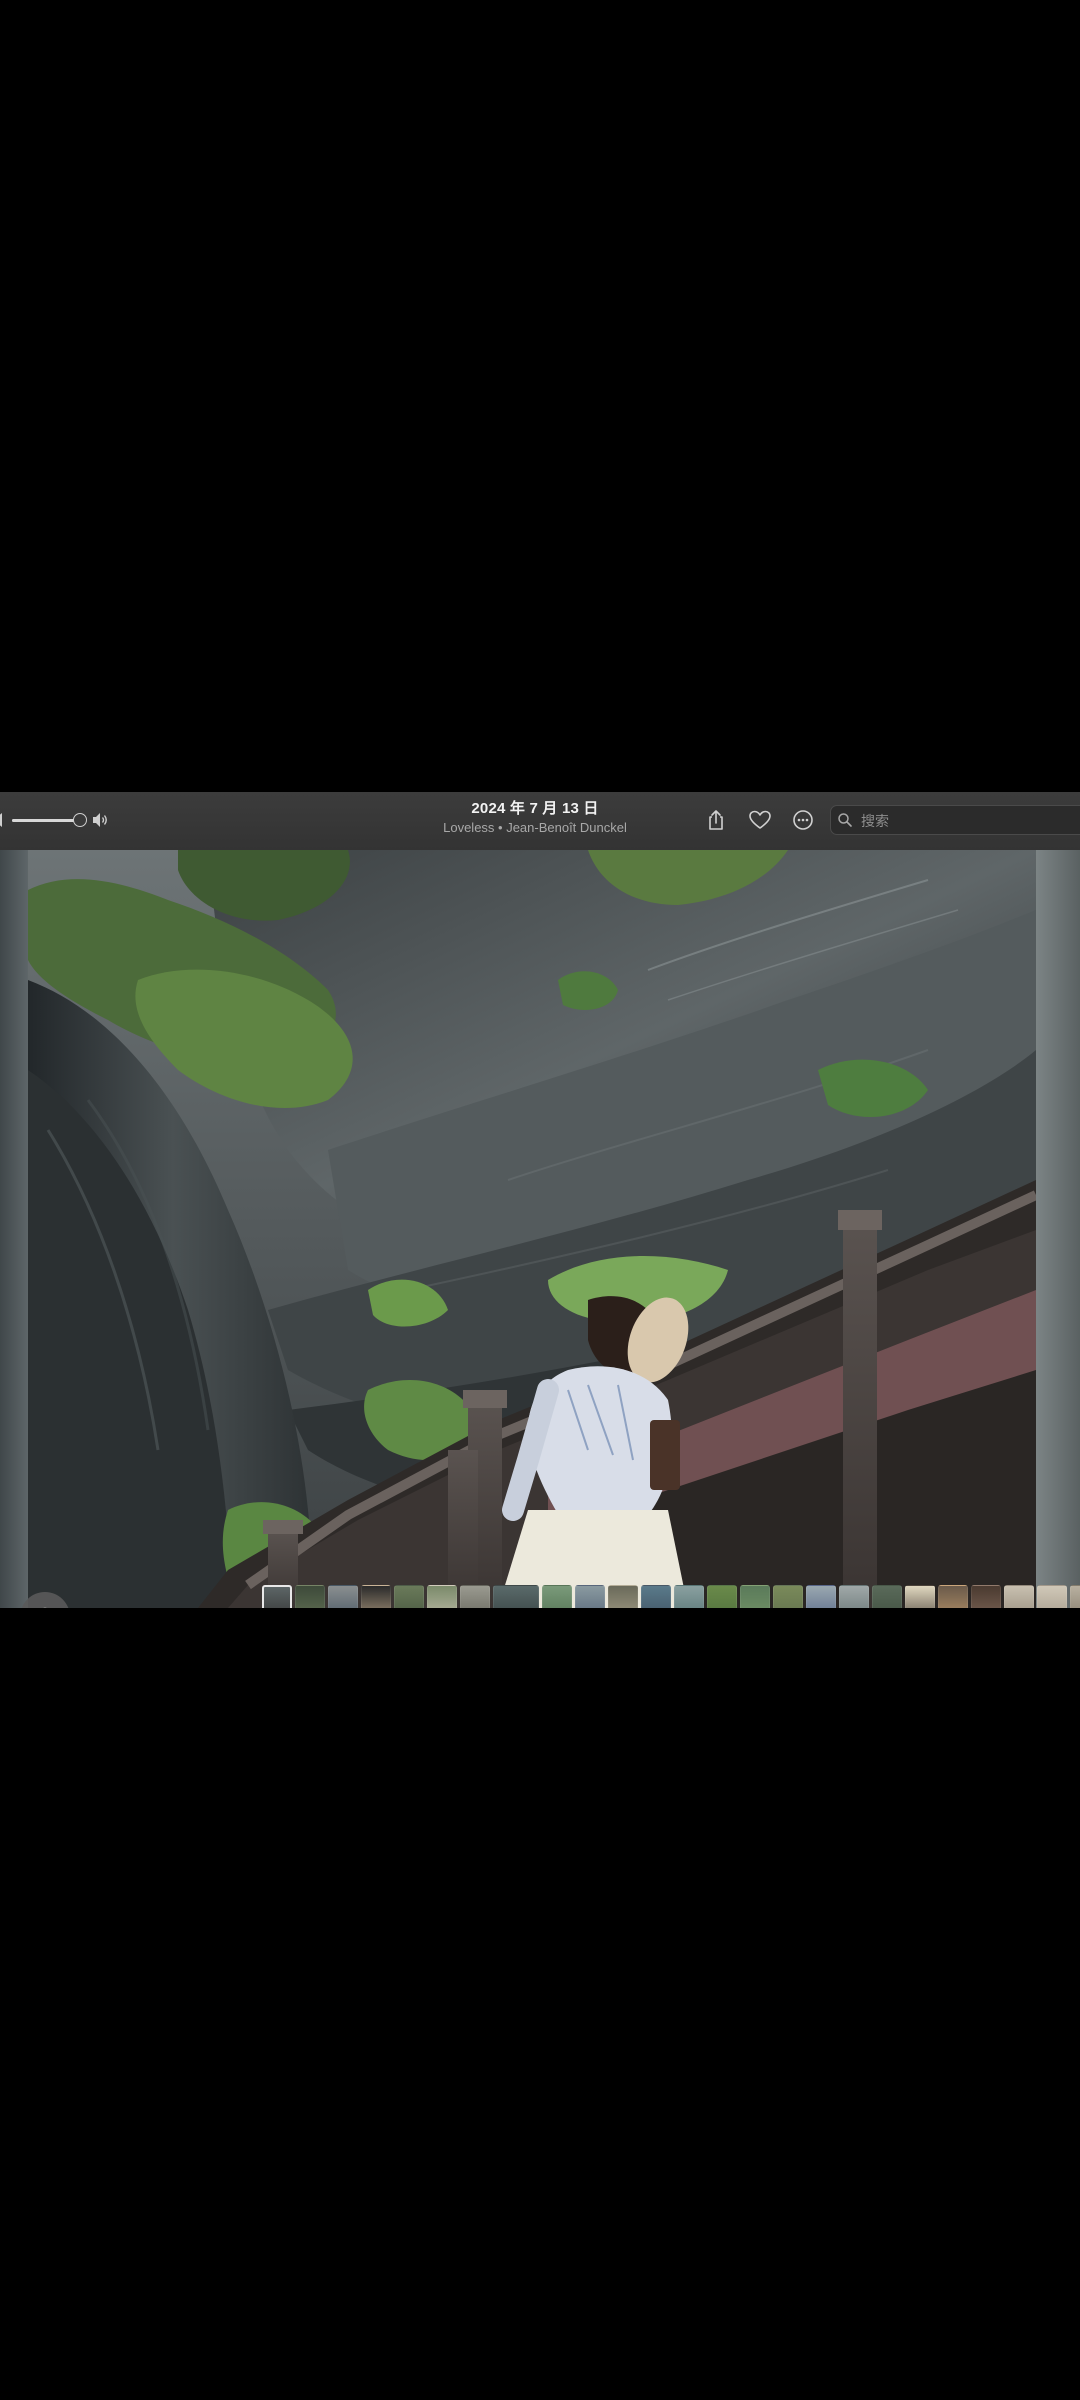 The width and height of the screenshot is (1080, 2400). What do you see at coordinates (1058, 1229) in the screenshot?
I see `next-photo-peek` at bounding box center [1058, 1229].